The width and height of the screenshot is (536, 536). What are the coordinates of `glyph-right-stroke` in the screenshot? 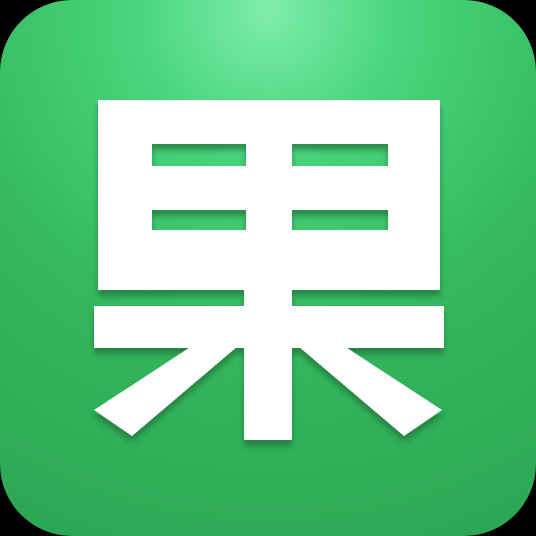 It's located at (370, 391).